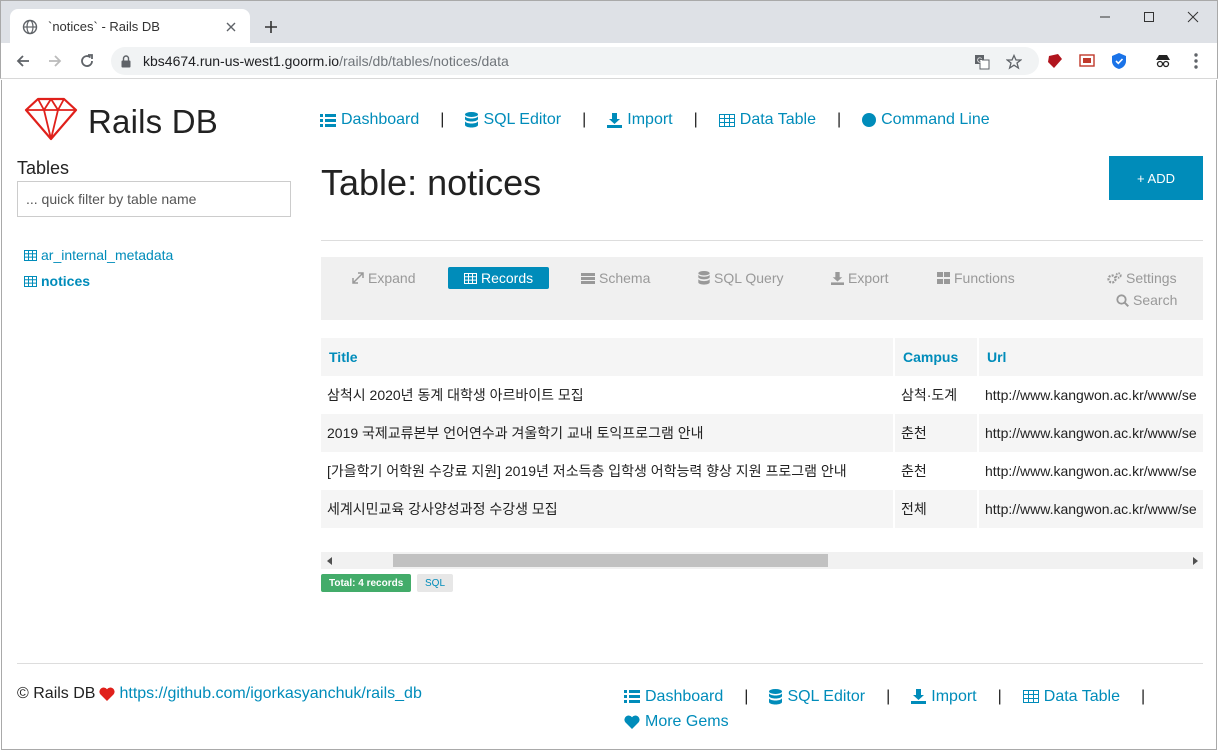 The height and width of the screenshot is (751, 1218). What do you see at coordinates (1149, 17) in the screenshot?
I see `maximize-button` at bounding box center [1149, 17].